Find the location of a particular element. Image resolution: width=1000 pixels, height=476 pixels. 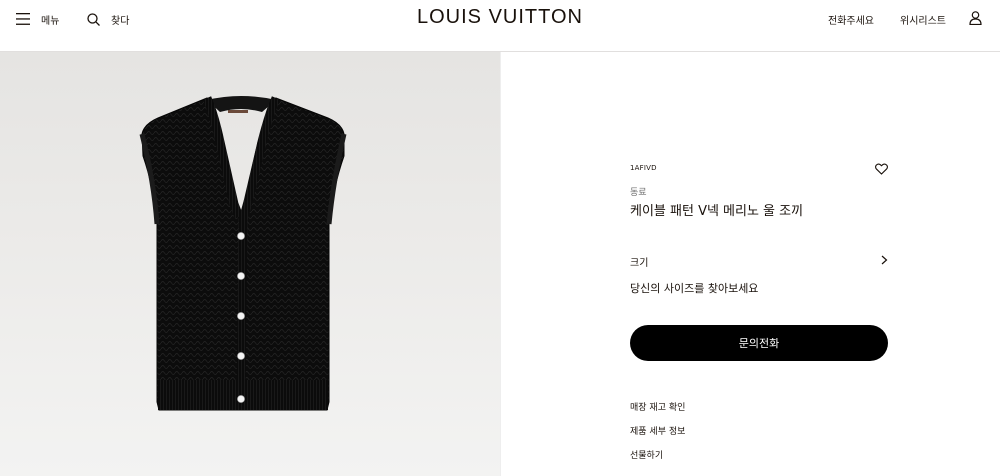

wishlist-link: 위시리스트 is located at coordinates (923, 19).